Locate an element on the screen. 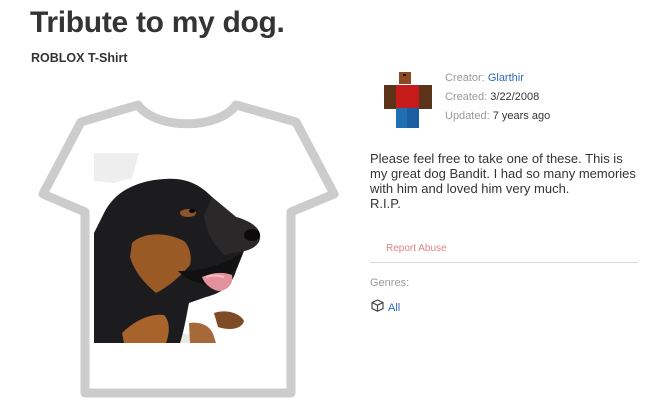 Image resolution: width=650 pixels, height=416 pixels. dog-decal-image is located at coordinates (181, 248).